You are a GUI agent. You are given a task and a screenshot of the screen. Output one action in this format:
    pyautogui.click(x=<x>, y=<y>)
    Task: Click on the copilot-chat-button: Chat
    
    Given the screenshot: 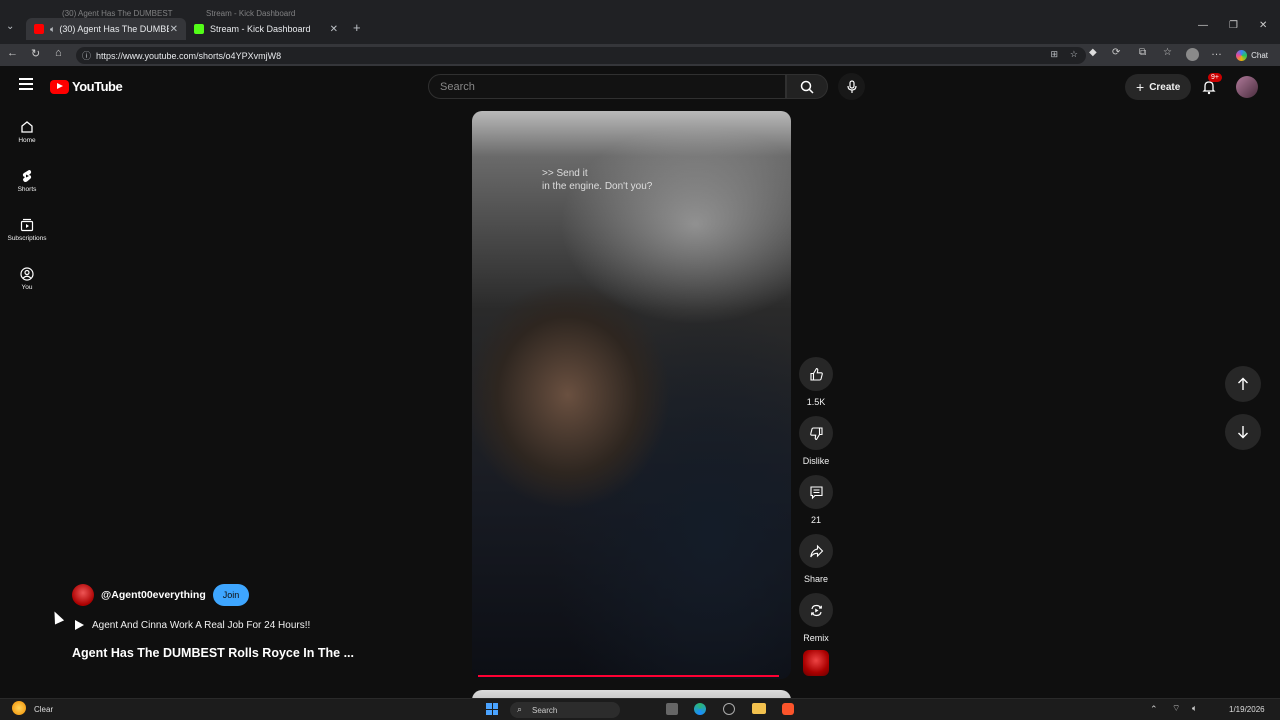 What is the action you would take?
    pyautogui.click(x=1252, y=55)
    